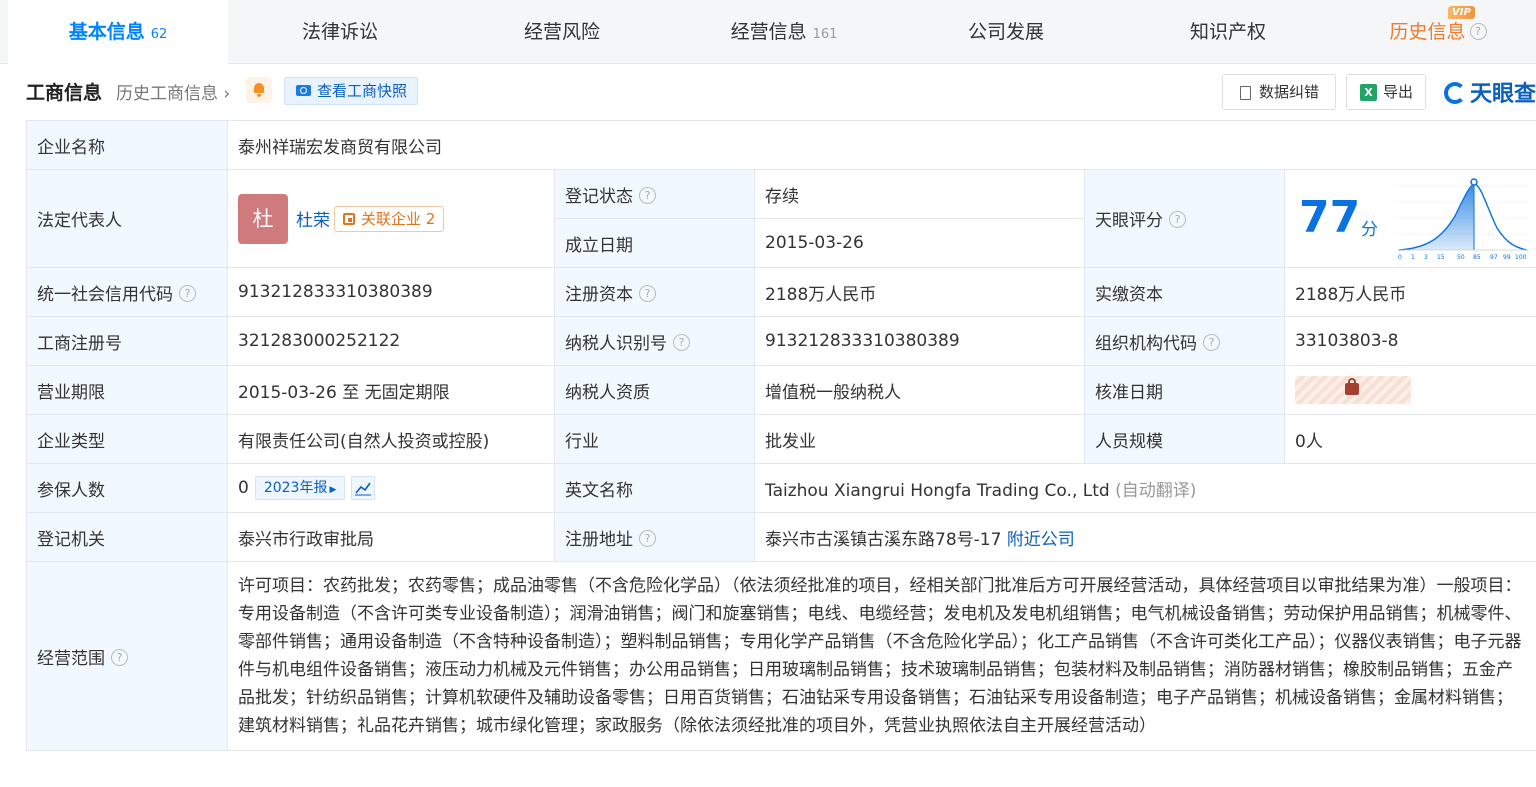 Image resolution: width=1536 pixels, height=787 pixels. I want to click on credit-code-label-cell: 统一社会信用代码?, so click(127, 292).